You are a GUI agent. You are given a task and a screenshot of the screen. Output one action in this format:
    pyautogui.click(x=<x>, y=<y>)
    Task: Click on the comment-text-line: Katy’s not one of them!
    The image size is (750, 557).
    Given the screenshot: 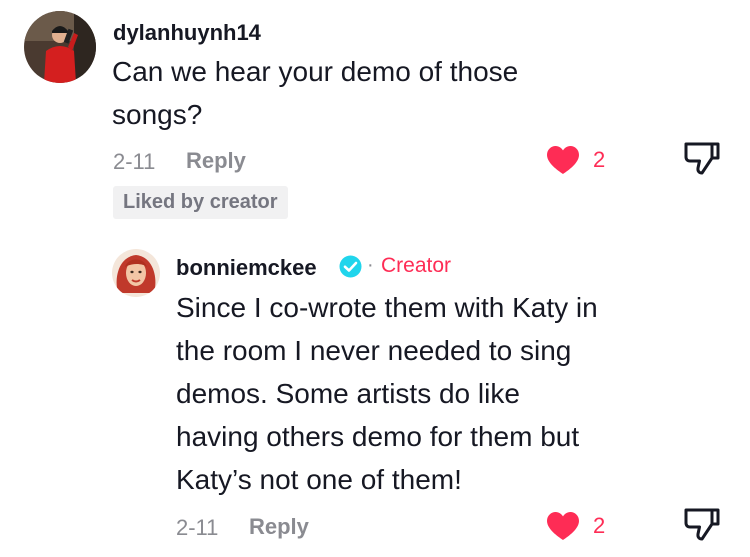 What is the action you would take?
    pyautogui.click(x=319, y=479)
    